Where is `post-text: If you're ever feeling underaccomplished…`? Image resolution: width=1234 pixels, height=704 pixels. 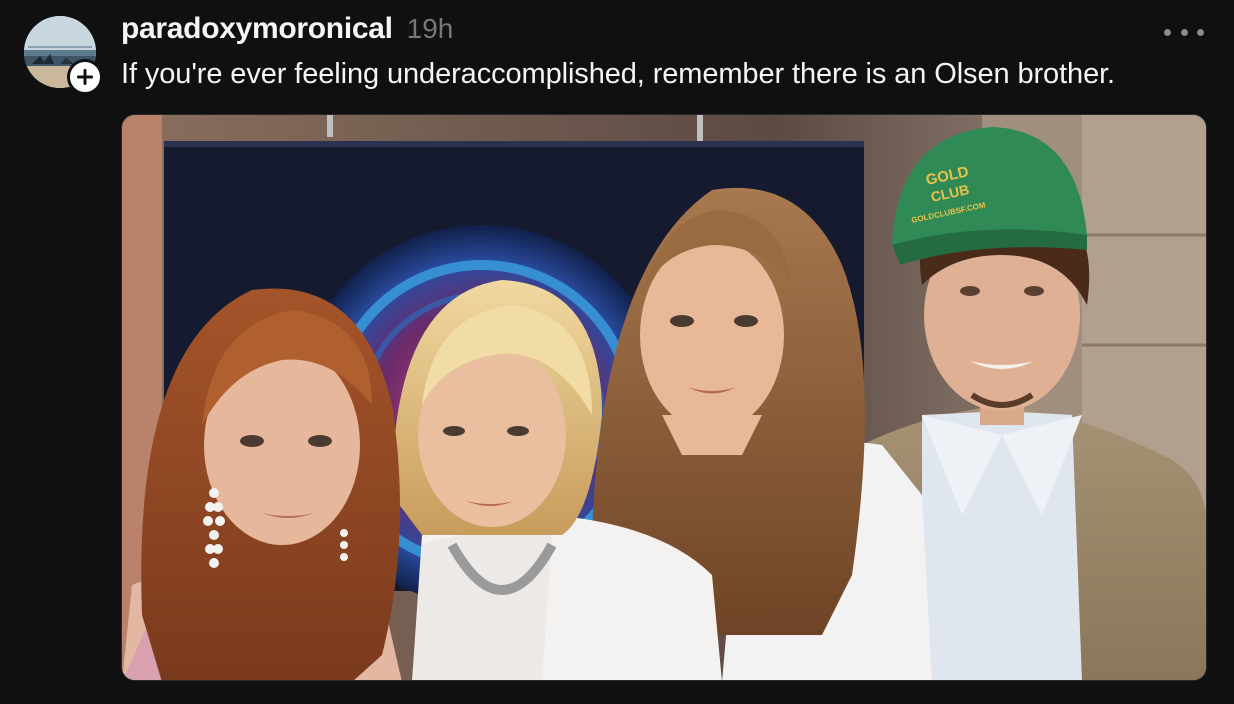 post-text: If you're ever feeling underaccomplished… is located at coordinates (618, 74).